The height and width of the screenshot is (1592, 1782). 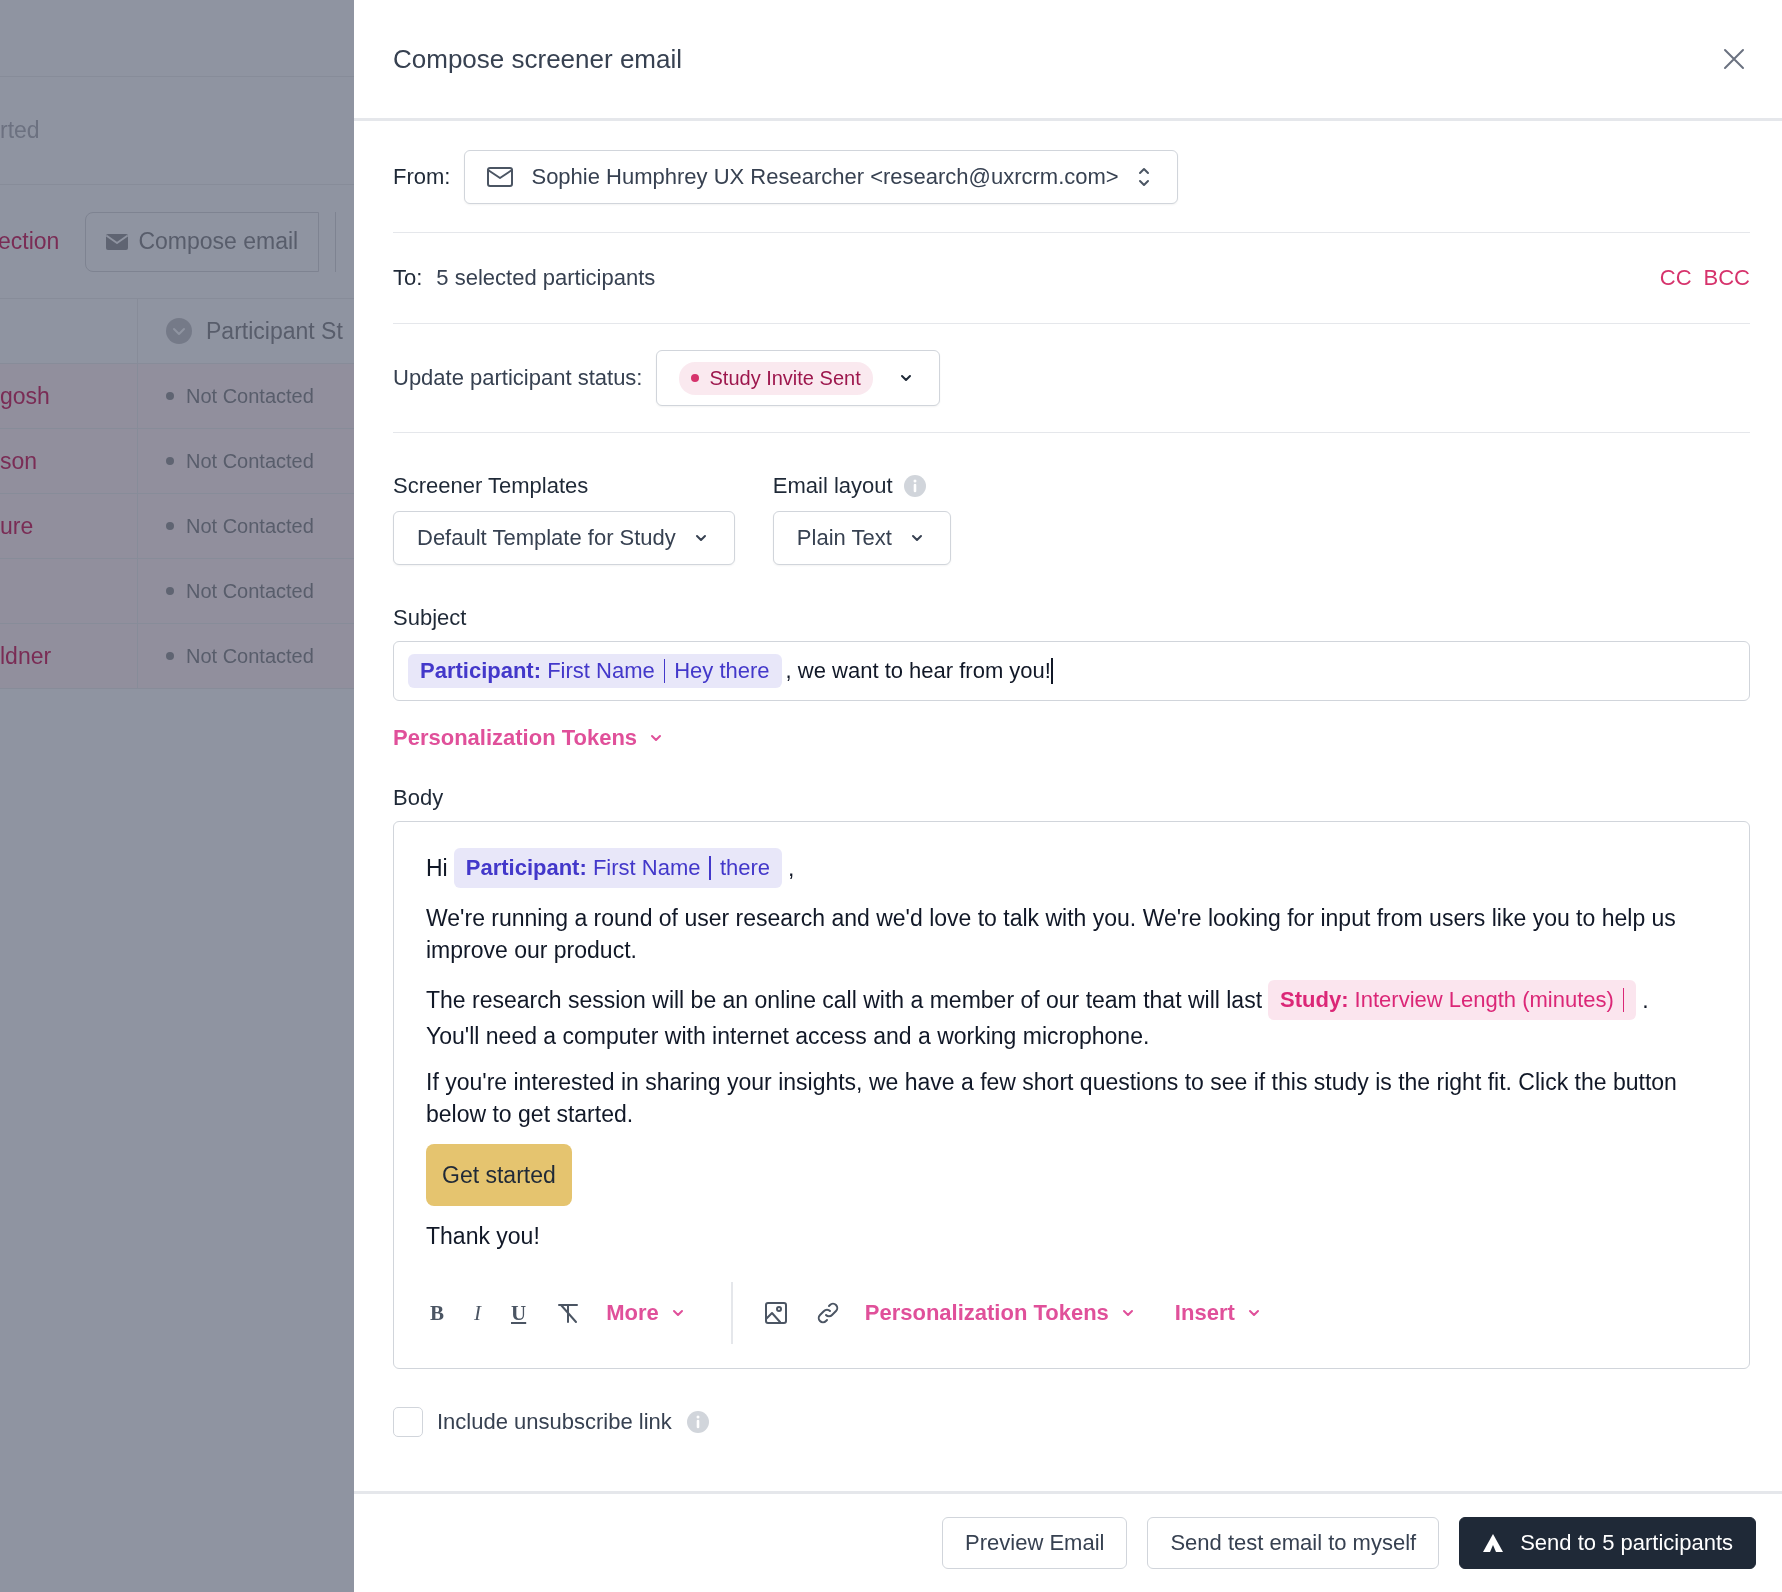 I want to click on body-text: The research session will be an online call with a member of our team that will last, so click(x=844, y=1000).